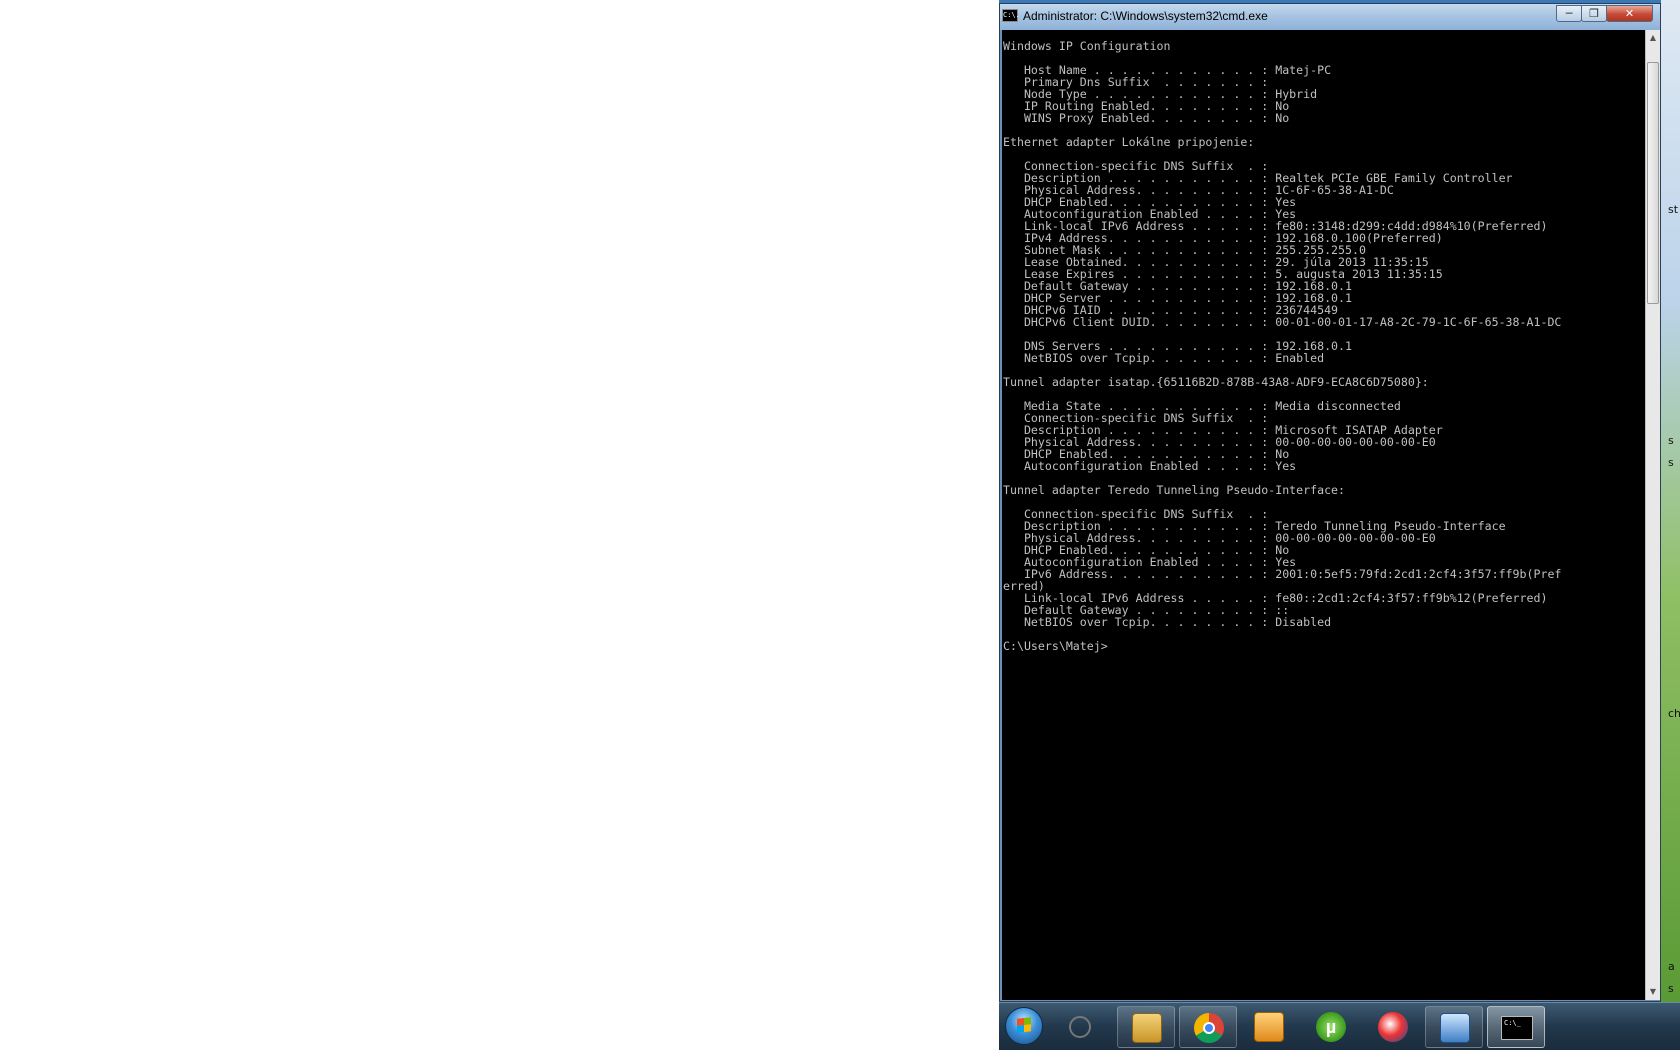 This screenshot has width=1680, height=1050. I want to click on taskbar-item-app, so click(1393, 1027).